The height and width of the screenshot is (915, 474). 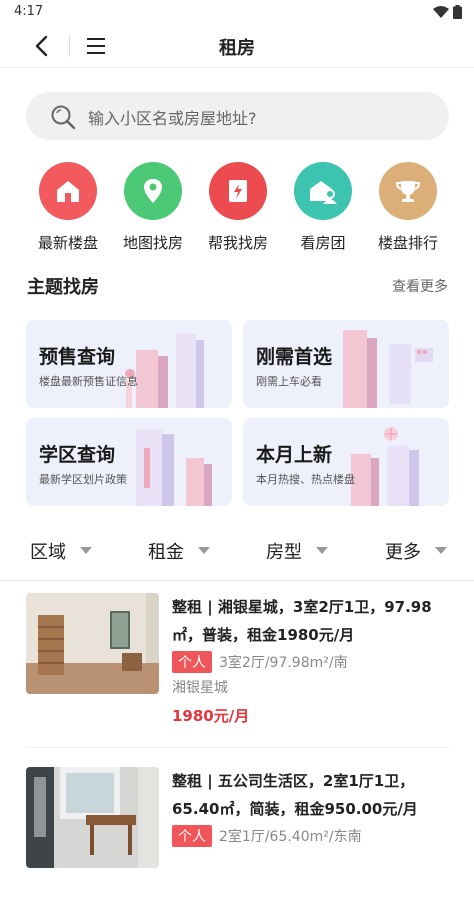 What do you see at coordinates (67, 243) in the screenshot?
I see `quick-label: 最新楼盘` at bounding box center [67, 243].